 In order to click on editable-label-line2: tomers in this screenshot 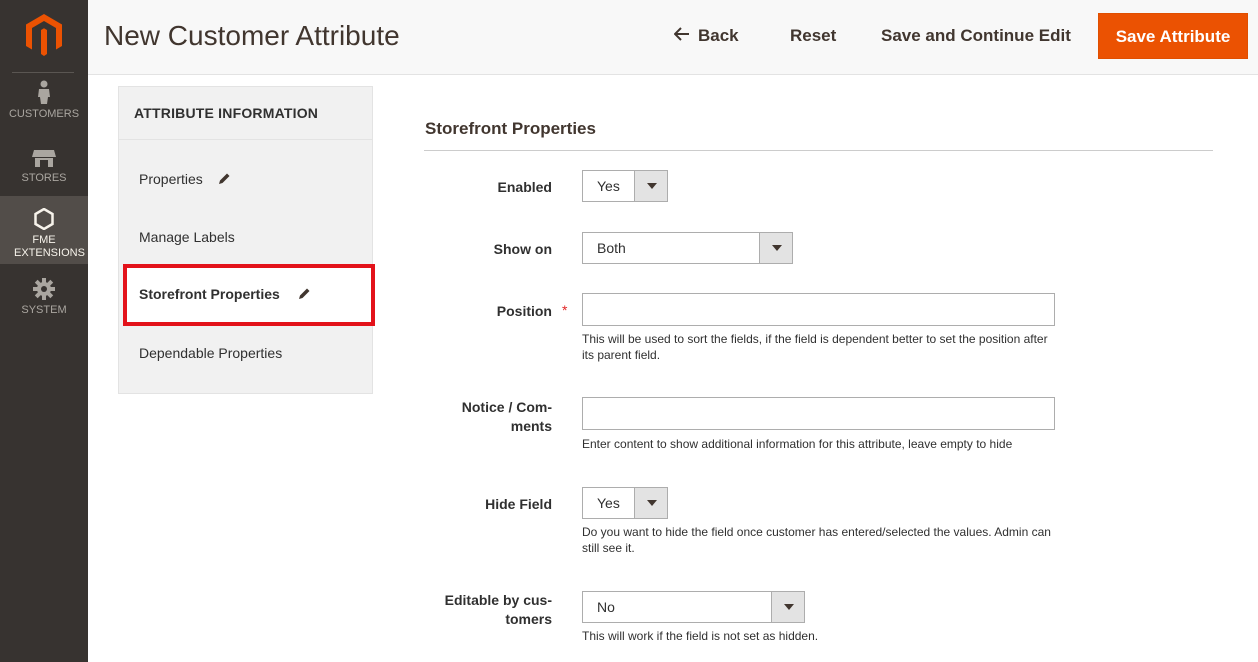, I will do `click(528, 619)`.